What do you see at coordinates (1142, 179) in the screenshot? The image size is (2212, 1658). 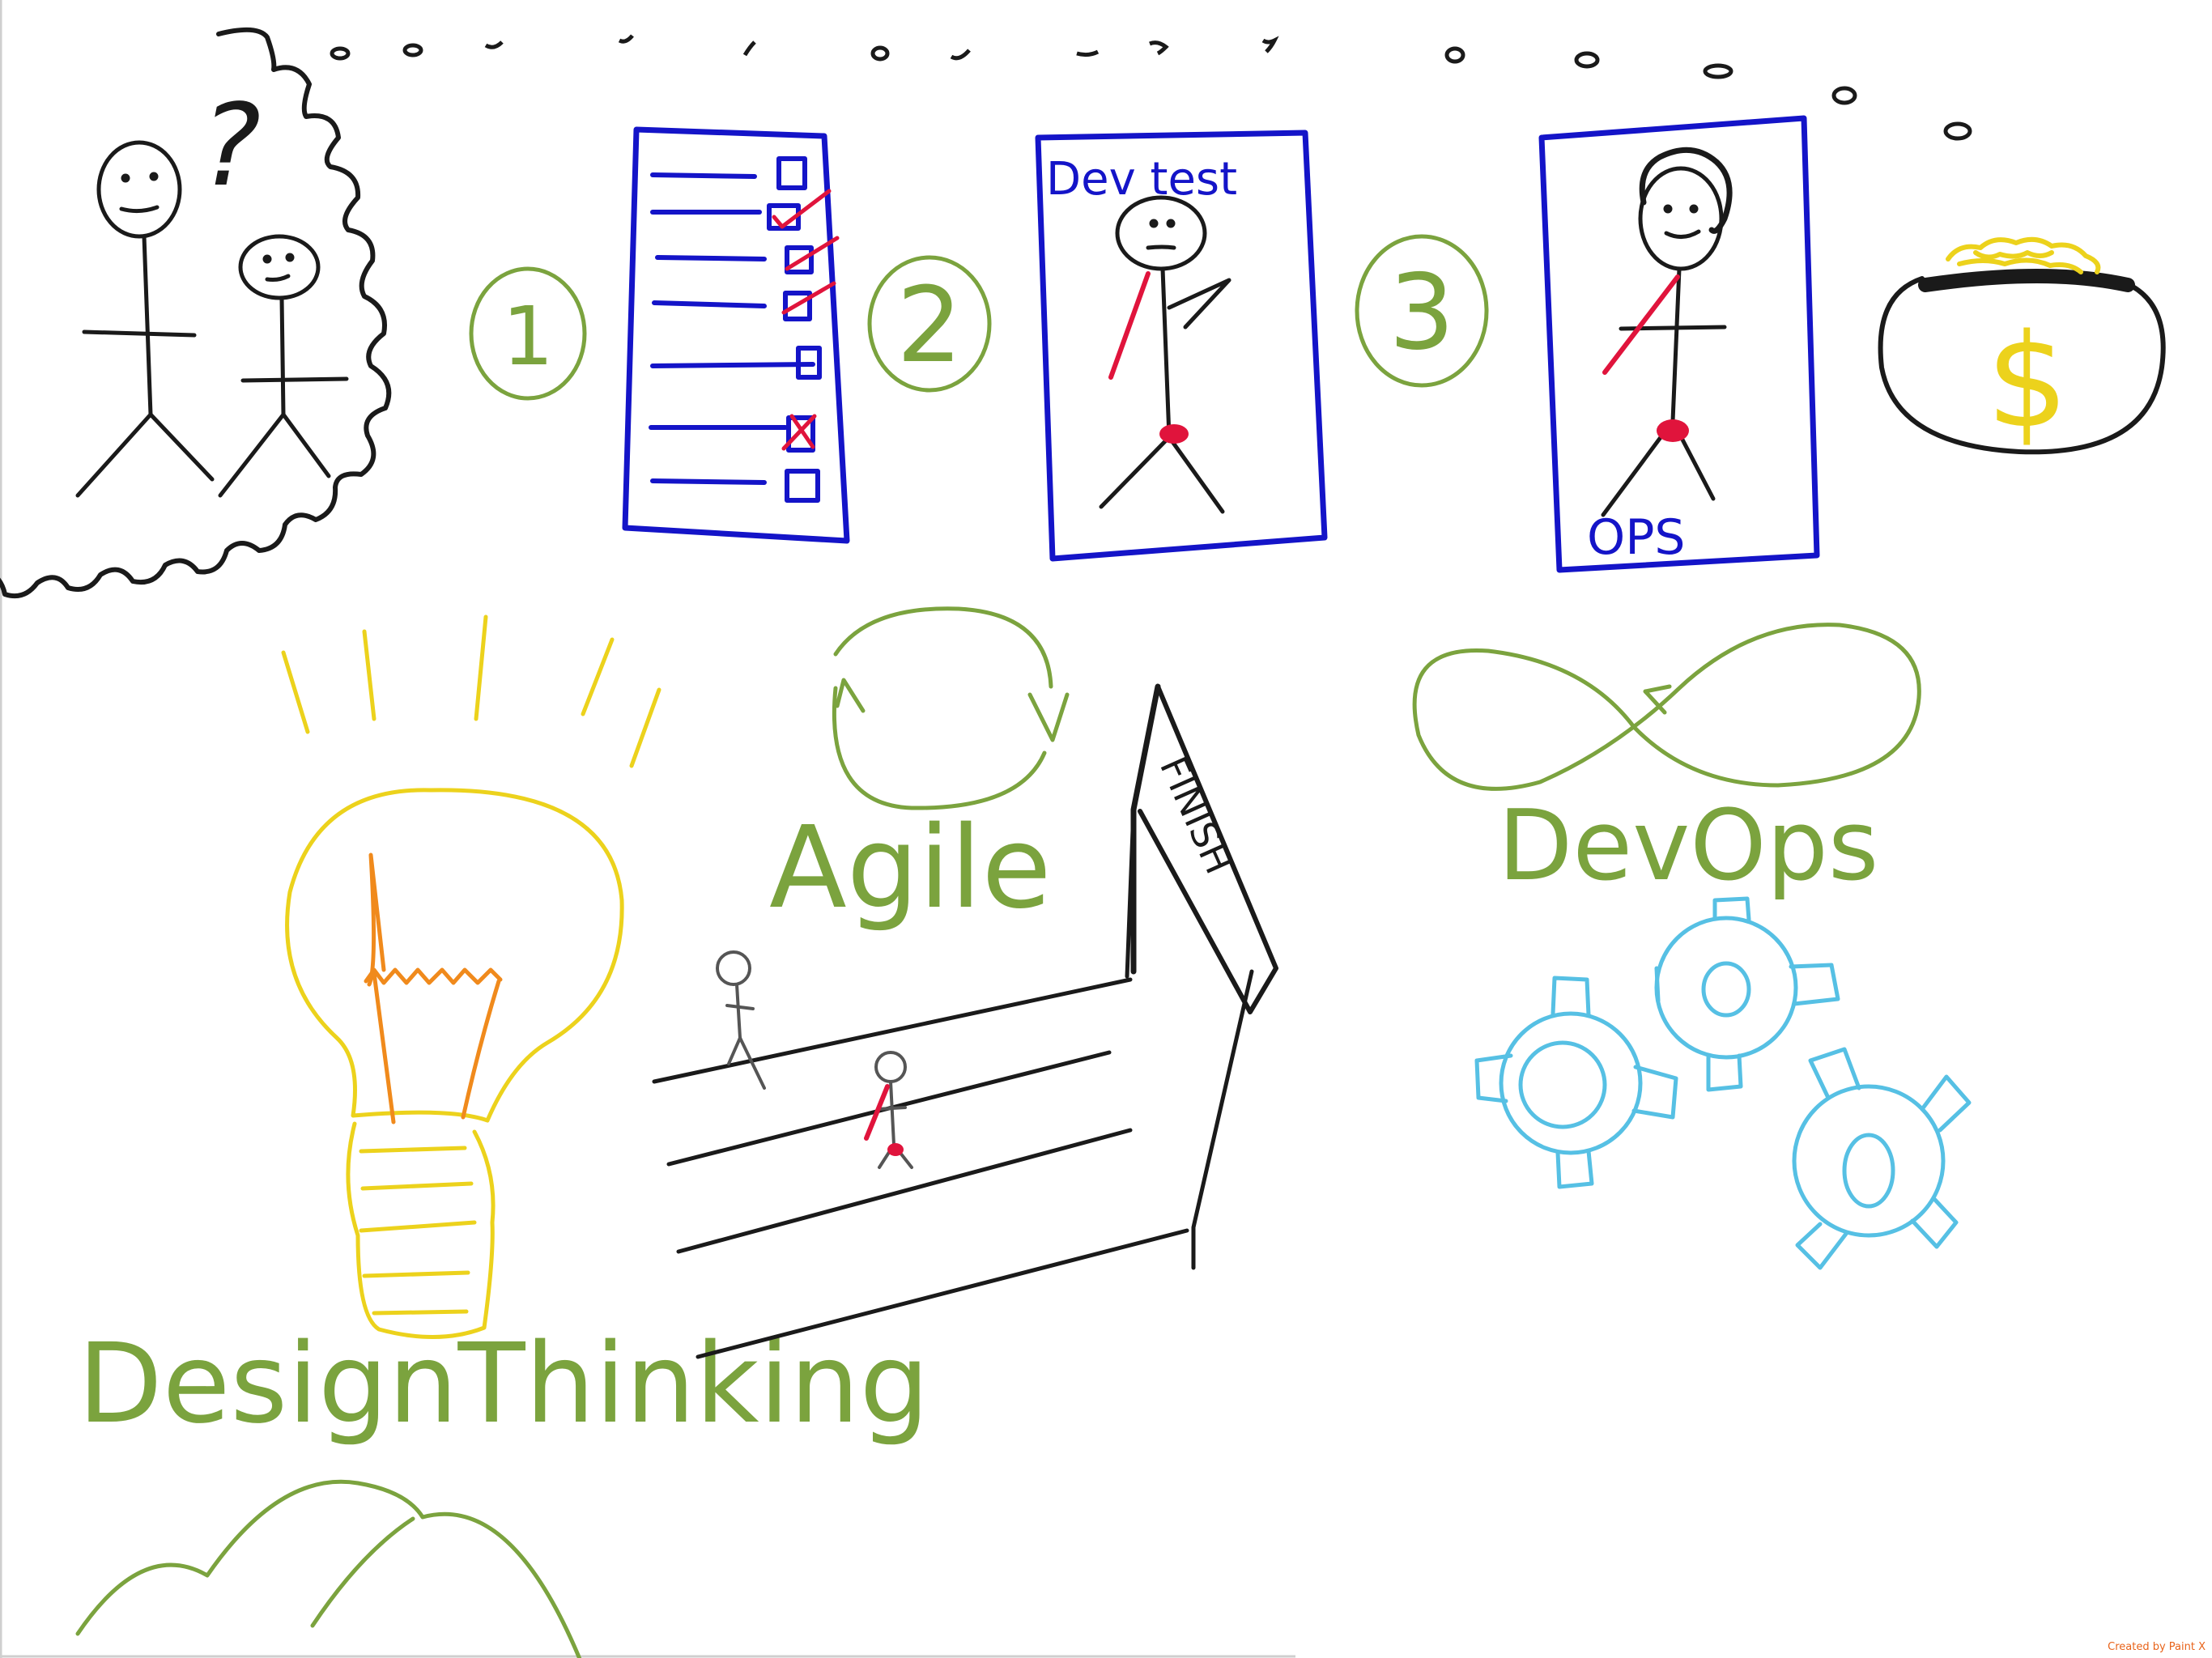 I see `dev-test-label: Dev test` at bounding box center [1142, 179].